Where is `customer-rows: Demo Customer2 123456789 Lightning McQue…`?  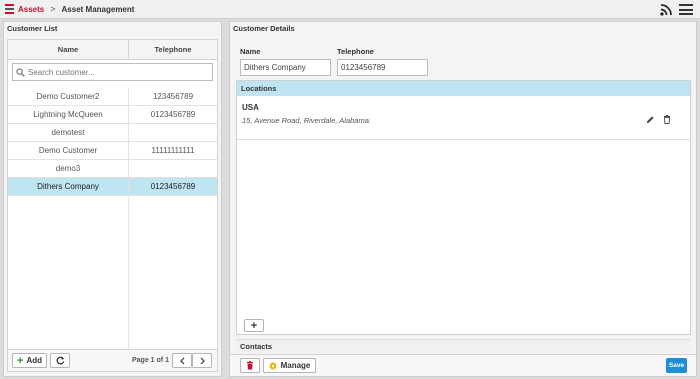 customer-rows: Demo Customer2 123456789 Lightning McQue… is located at coordinates (112, 142).